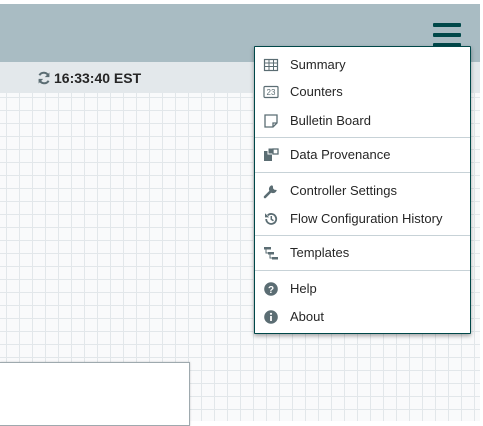 This screenshot has width=483, height=426. What do you see at coordinates (98, 78) in the screenshot?
I see `last-refreshed-time: 16:33:40 EST` at bounding box center [98, 78].